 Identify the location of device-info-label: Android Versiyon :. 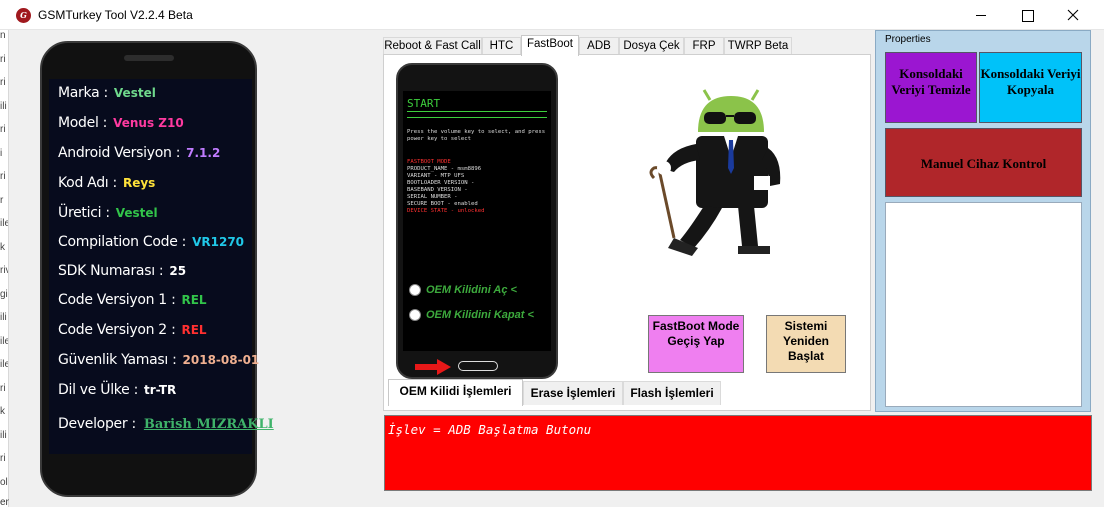
(119, 153).